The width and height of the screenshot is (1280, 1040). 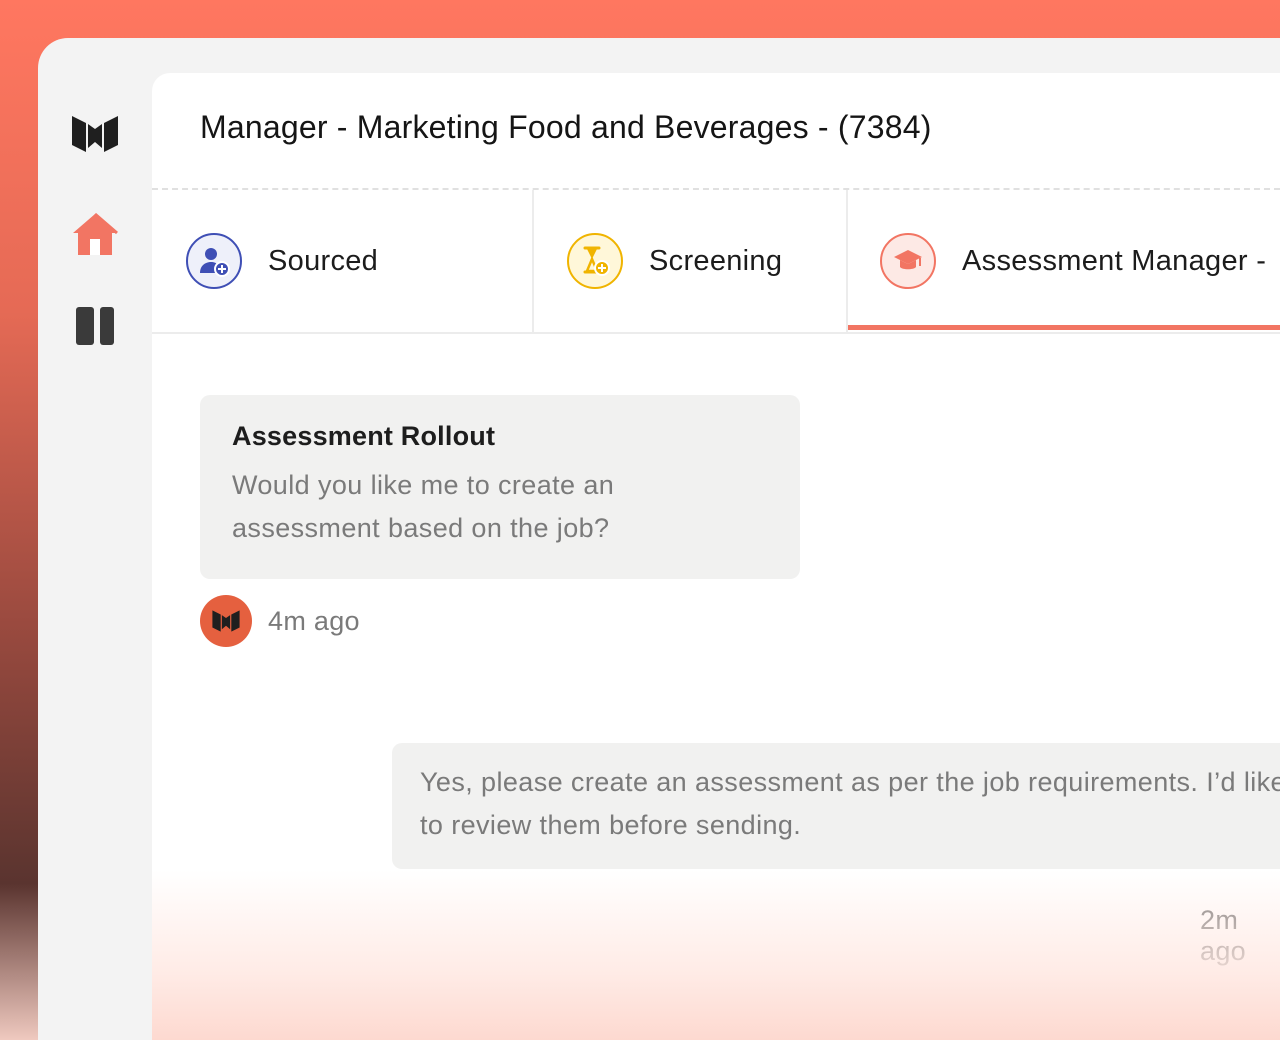 I want to click on message-meta: 4m ago, so click(x=280, y=621).